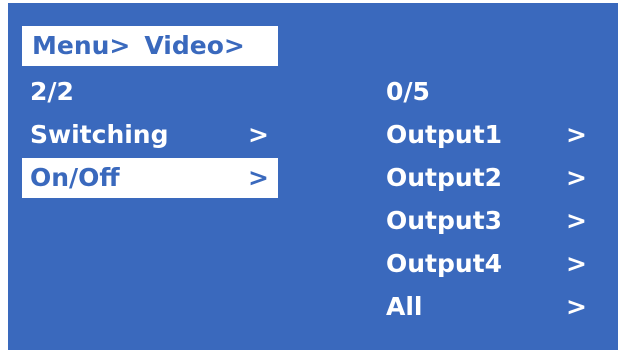  I want to click on submenu-item-label: All, so click(404, 306).